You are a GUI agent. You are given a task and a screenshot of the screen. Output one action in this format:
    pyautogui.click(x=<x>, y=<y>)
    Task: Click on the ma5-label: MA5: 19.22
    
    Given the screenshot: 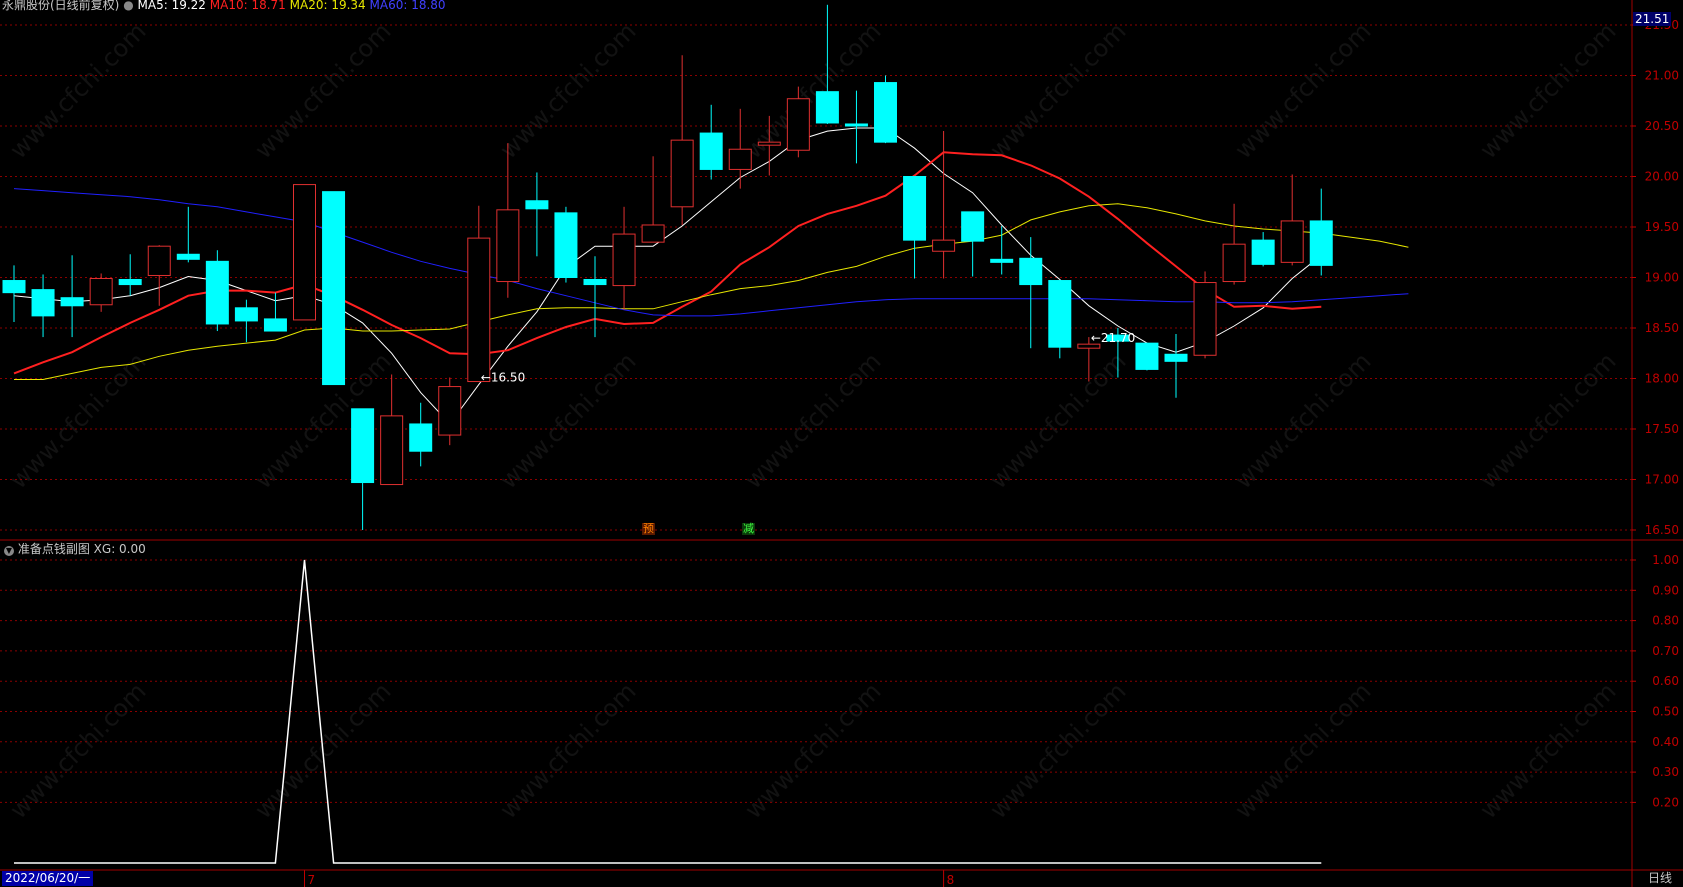 What is the action you would take?
    pyautogui.click(x=171, y=6)
    